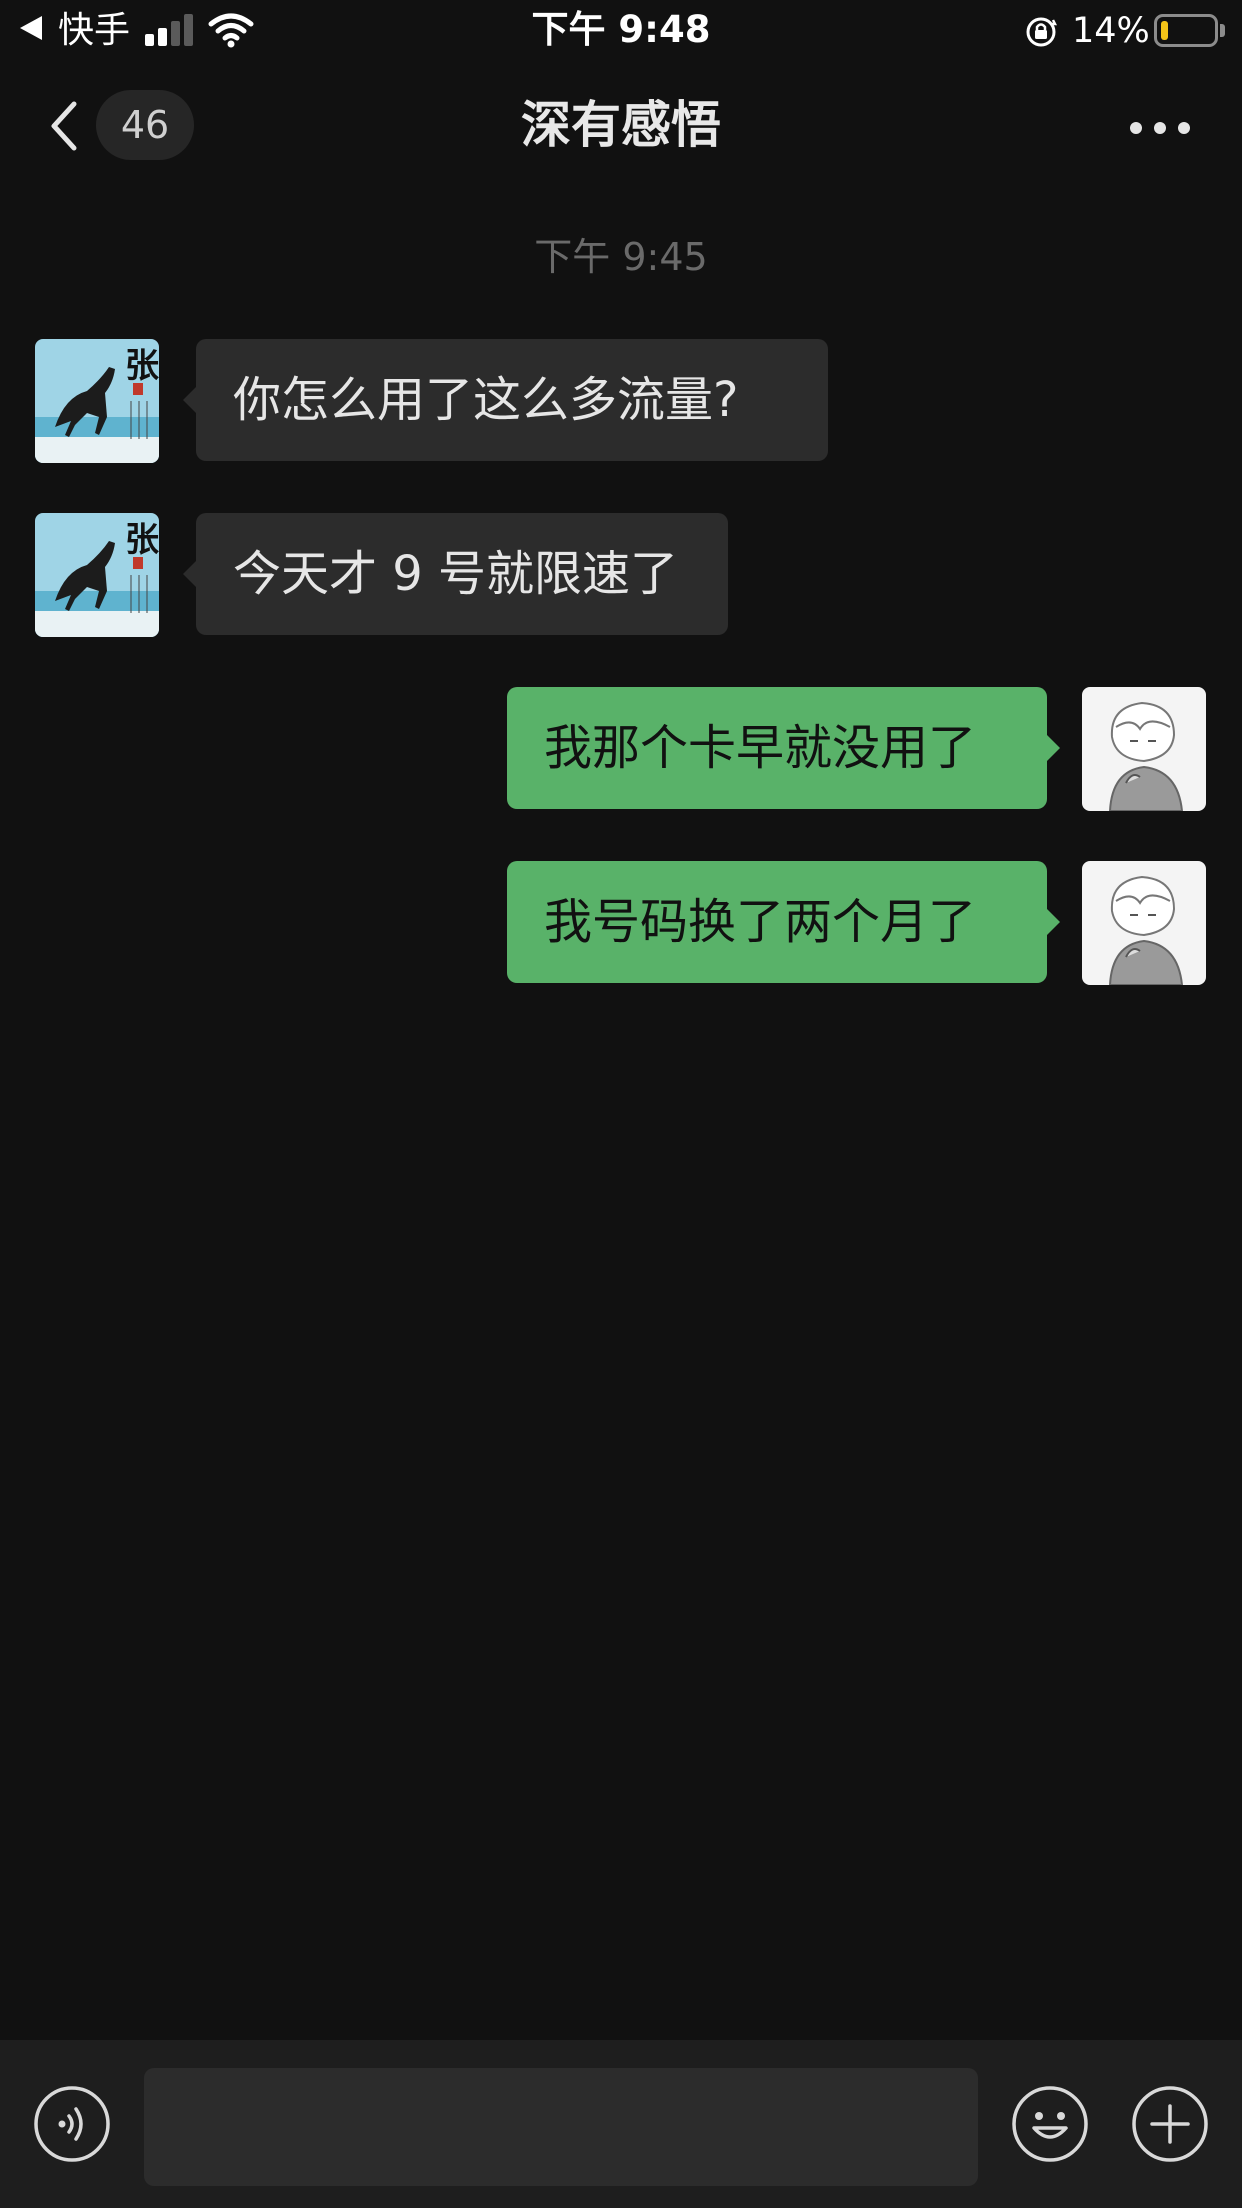  What do you see at coordinates (1164, 30) in the screenshot?
I see `battery-level` at bounding box center [1164, 30].